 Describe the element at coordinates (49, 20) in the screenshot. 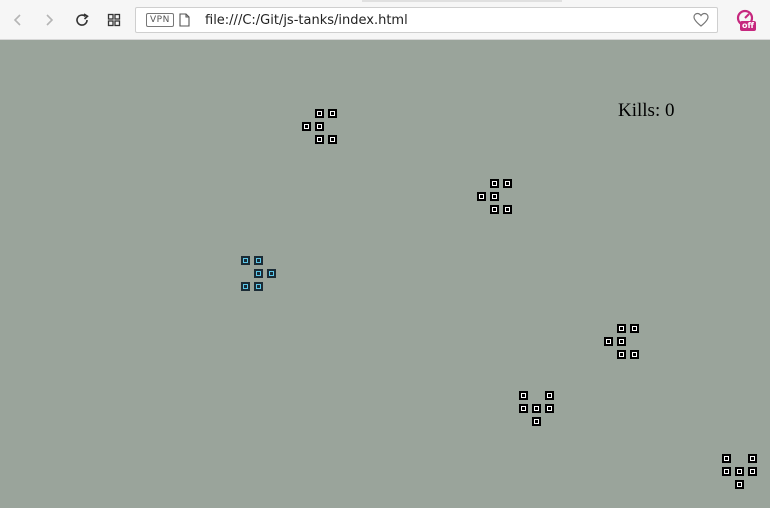

I see `forward-icon` at that location.